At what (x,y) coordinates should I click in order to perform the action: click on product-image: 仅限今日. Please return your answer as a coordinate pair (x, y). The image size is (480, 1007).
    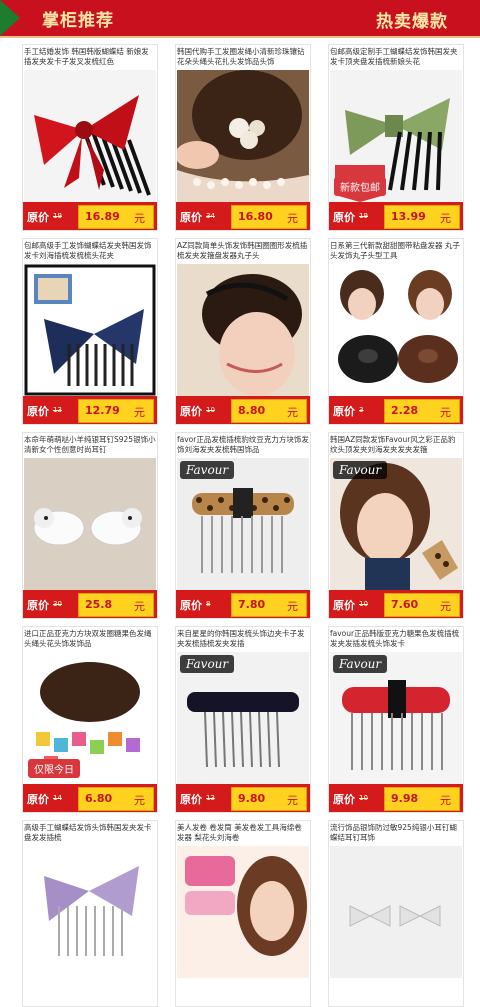
    Looking at the image, I should click on (90, 718).